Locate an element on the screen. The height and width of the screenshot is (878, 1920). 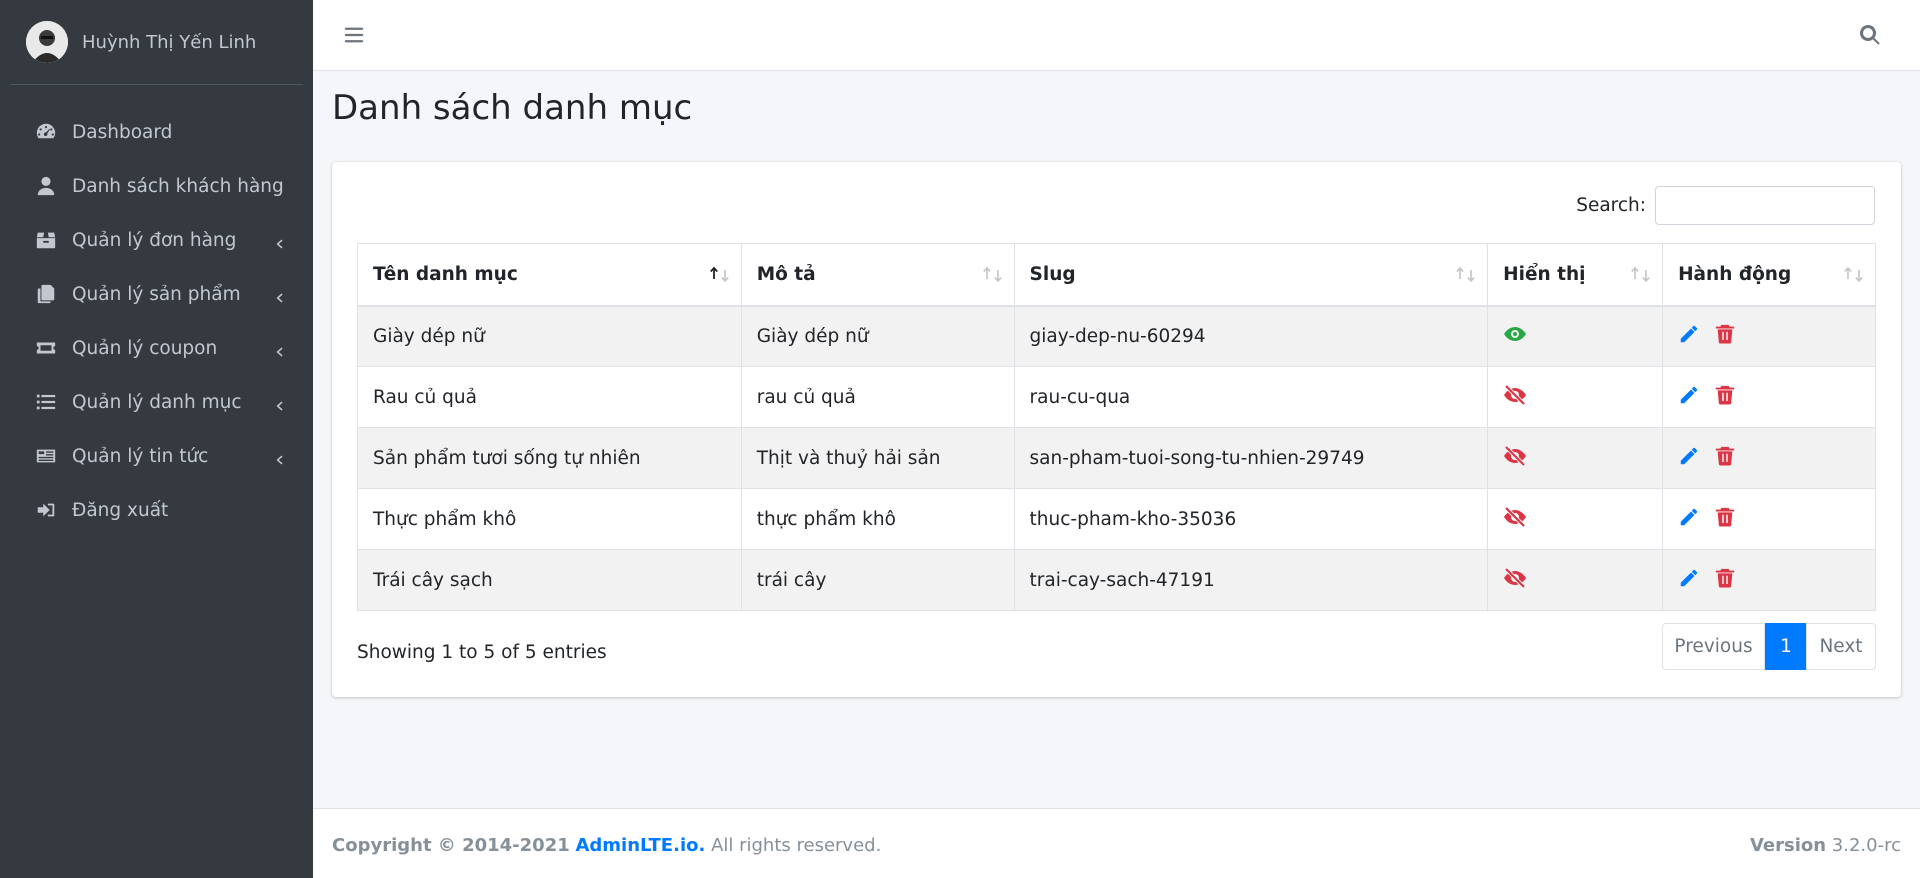
category-description-cell: trái cây is located at coordinates (877, 580).